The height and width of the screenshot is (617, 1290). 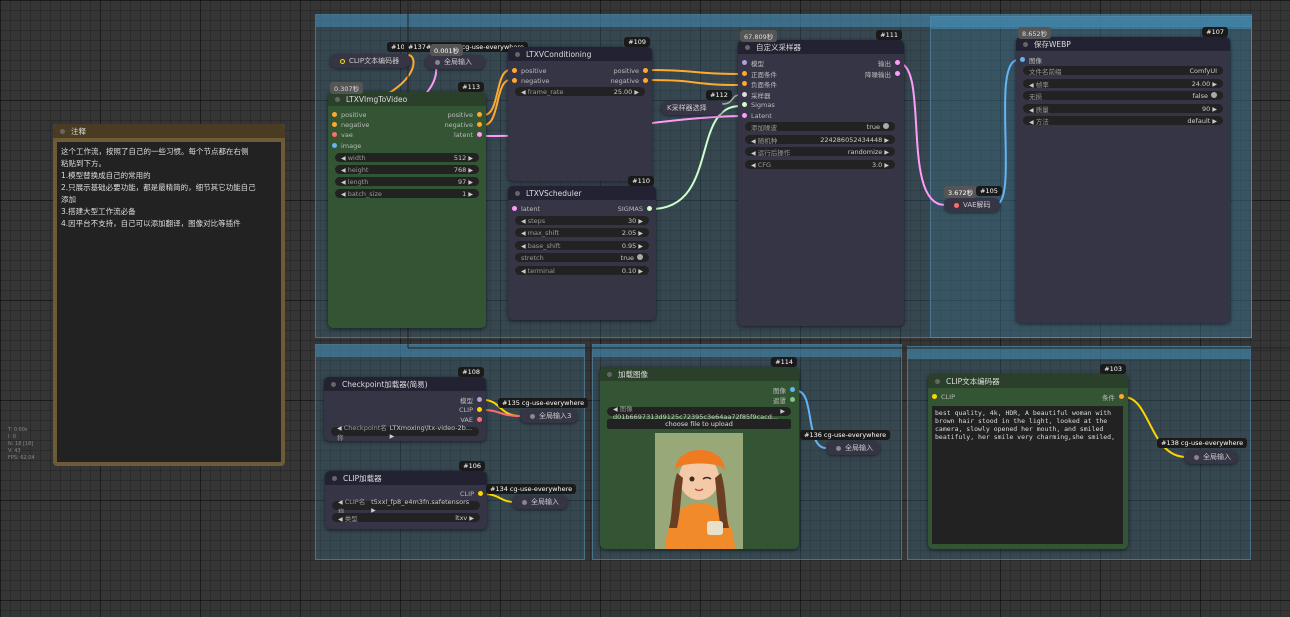 I want to click on node-104-clip-text-encode: CLIP文本编码器, so click(x=370, y=61).